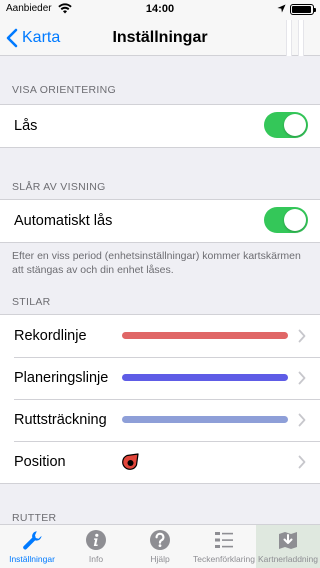  What do you see at coordinates (40, 462) in the screenshot?
I see `style-label: Position` at bounding box center [40, 462].